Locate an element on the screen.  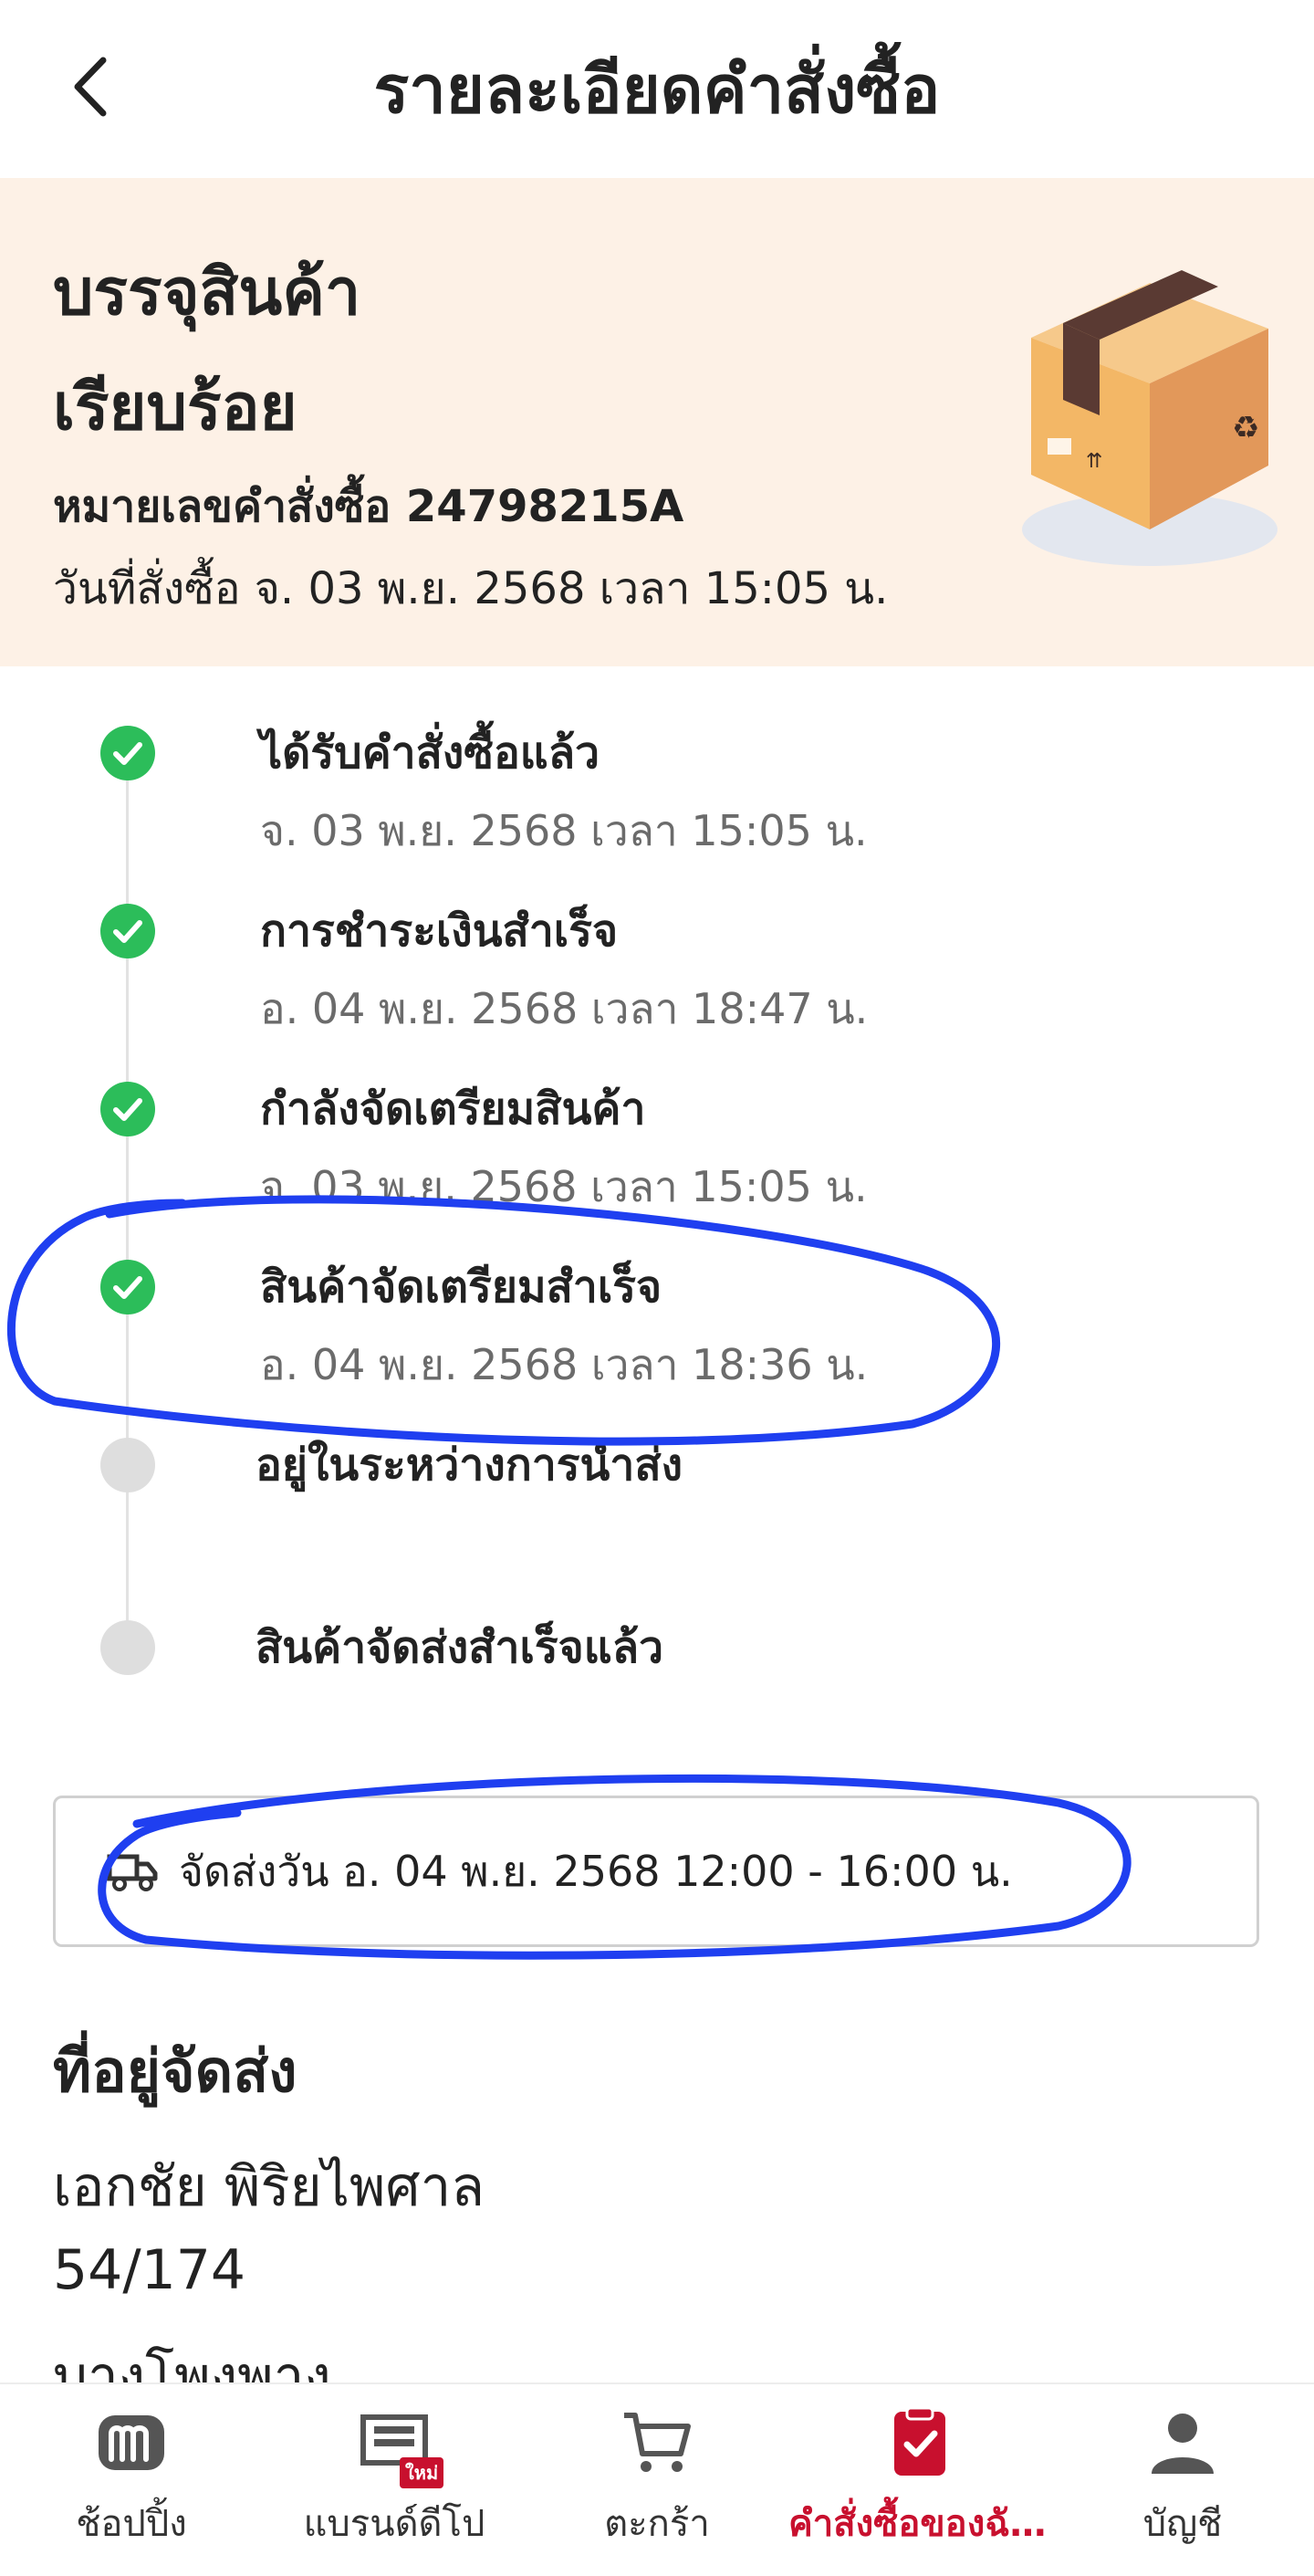
step-time: อ. 04 พ.ย. 2568 เวลา 18:47 น. is located at coordinates (564, 1008).